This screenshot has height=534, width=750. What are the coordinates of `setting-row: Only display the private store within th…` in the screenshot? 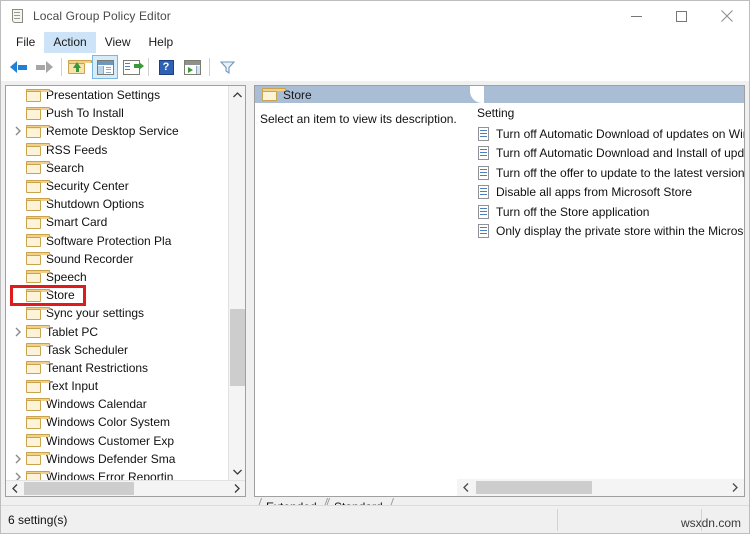 It's located at (607, 232).